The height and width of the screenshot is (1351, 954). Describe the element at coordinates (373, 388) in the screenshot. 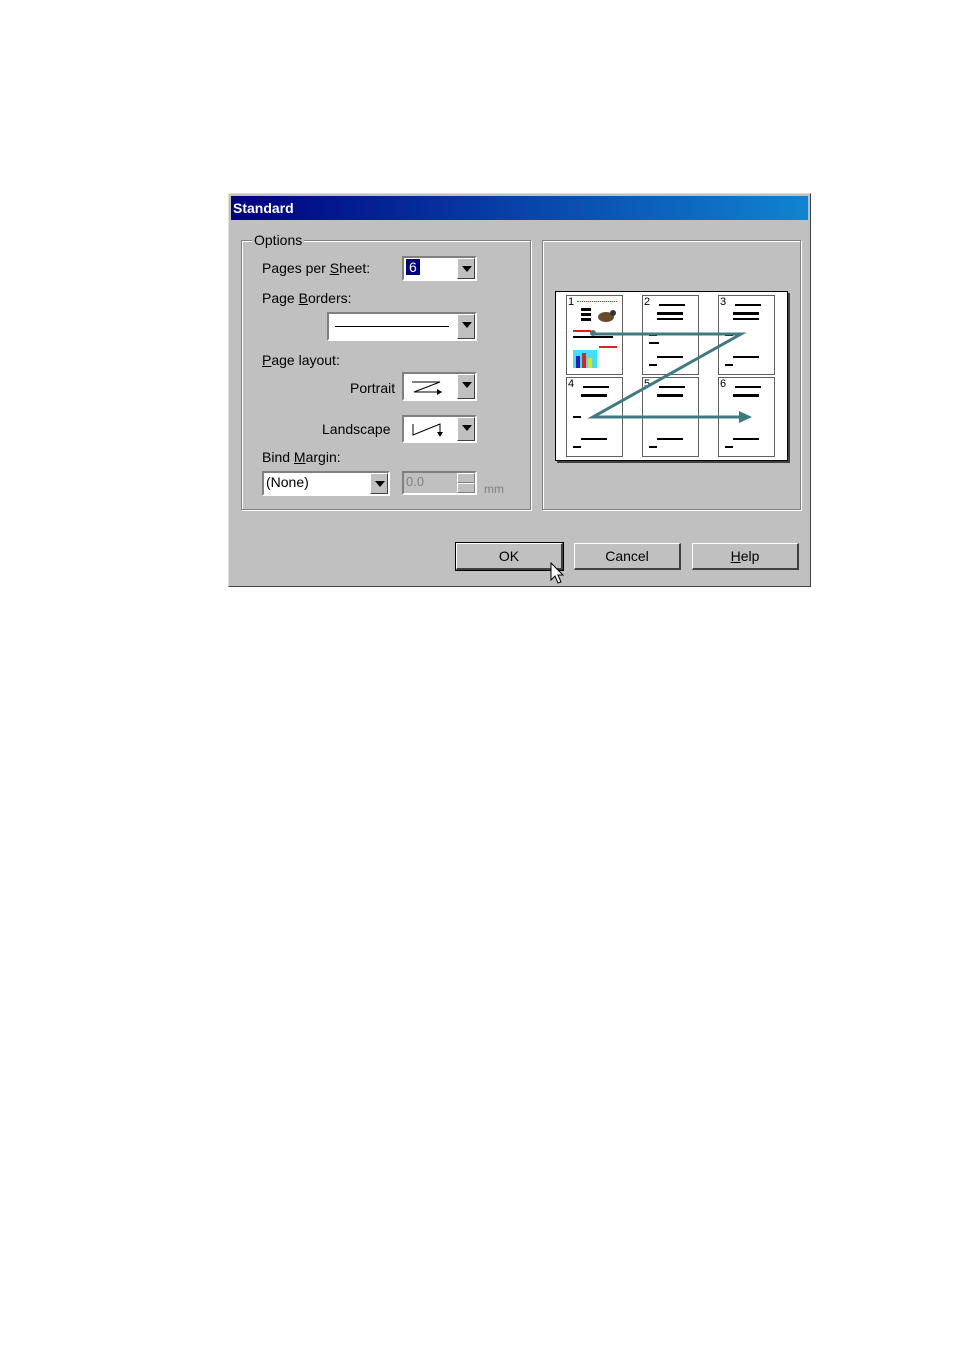

I see `portrait-label: Portrait` at that location.